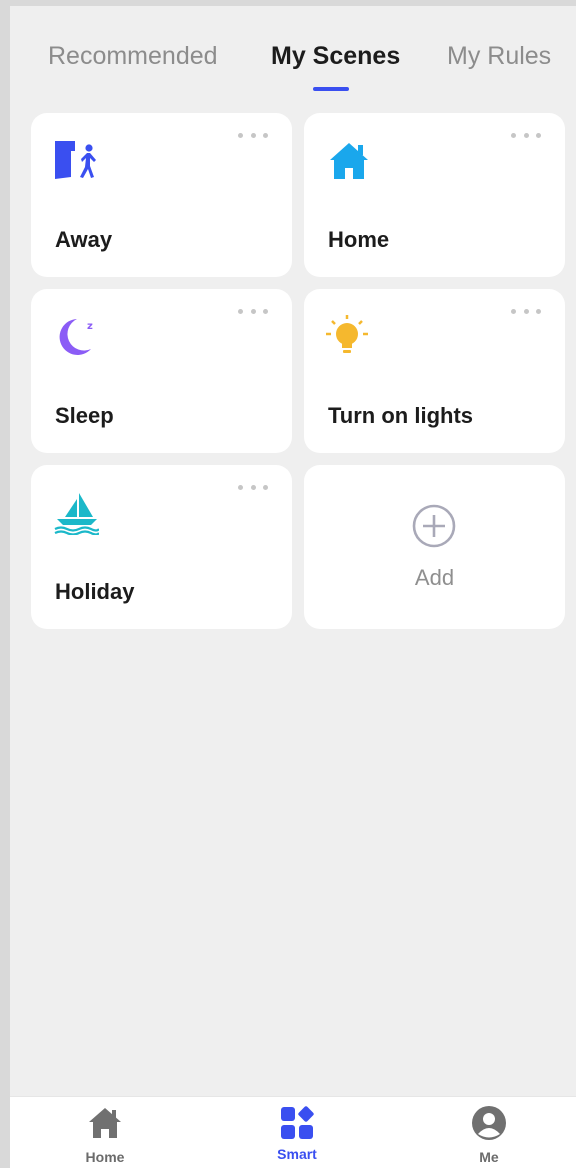 The width and height of the screenshot is (576, 1168). Describe the element at coordinates (434, 195) in the screenshot. I see `scene-card-home: Home` at that location.